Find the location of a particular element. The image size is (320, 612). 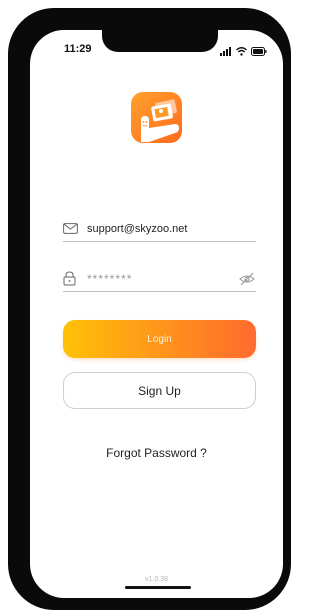

wifi-icon is located at coordinates (241, 52).